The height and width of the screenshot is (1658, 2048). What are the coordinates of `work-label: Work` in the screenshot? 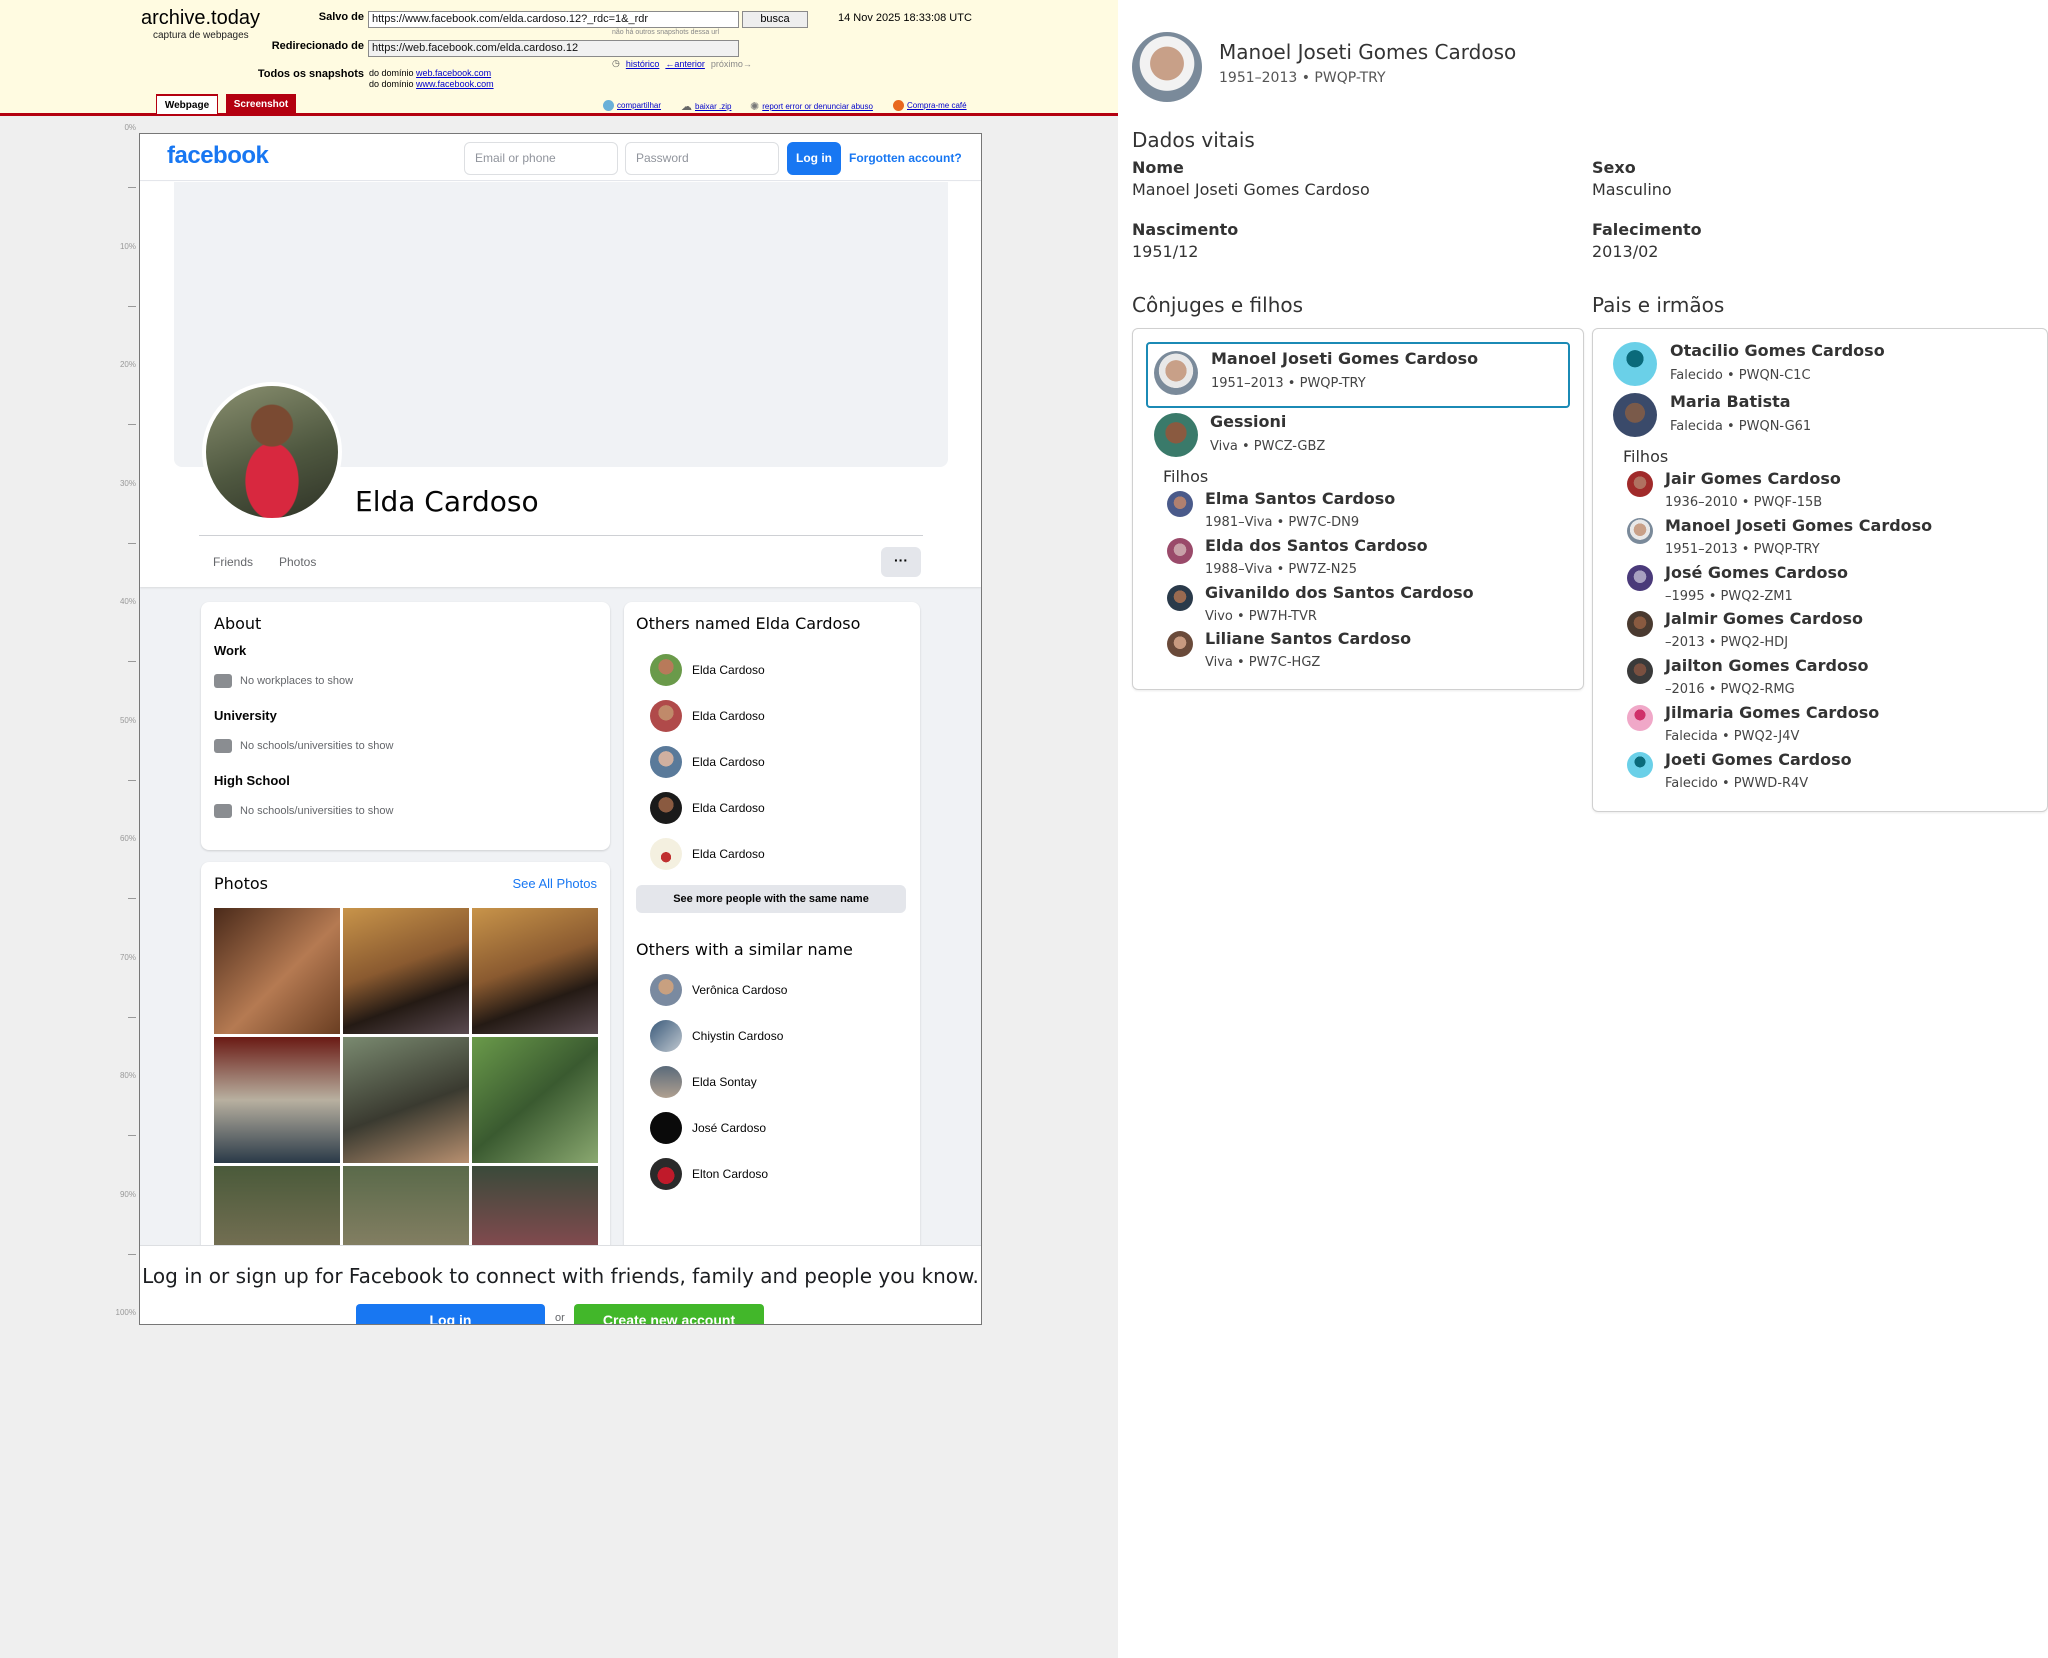 It's located at (230, 650).